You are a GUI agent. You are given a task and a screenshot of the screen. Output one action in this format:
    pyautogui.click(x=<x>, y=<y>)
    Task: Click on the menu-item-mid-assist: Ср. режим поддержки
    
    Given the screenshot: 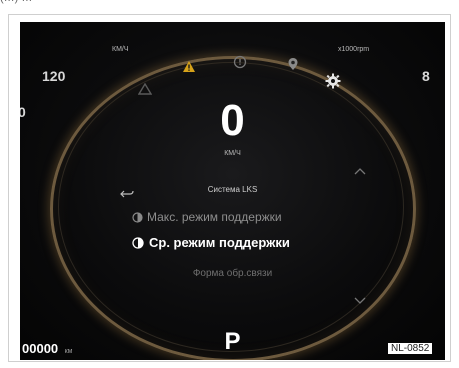 What is the action you would take?
    pyautogui.click(x=211, y=243)
    